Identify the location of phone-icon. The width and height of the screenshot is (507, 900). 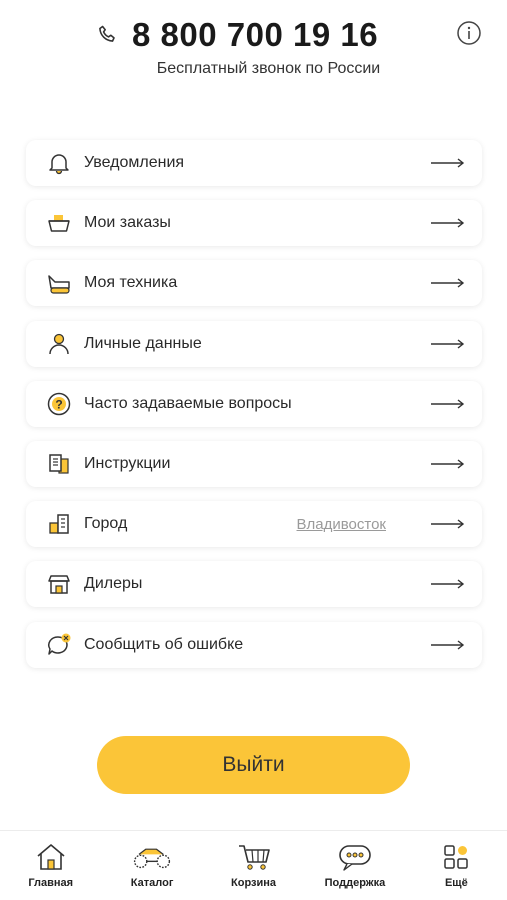
(108, 35).